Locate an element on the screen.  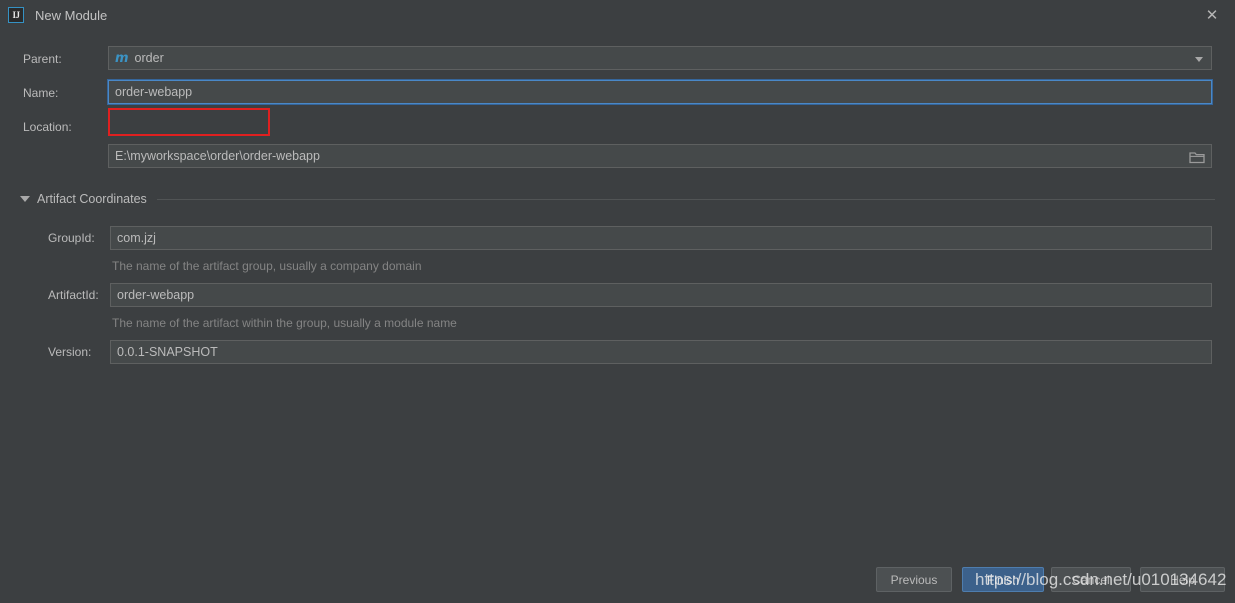
name-value: order-webapp is located at coordinates (154, 92).